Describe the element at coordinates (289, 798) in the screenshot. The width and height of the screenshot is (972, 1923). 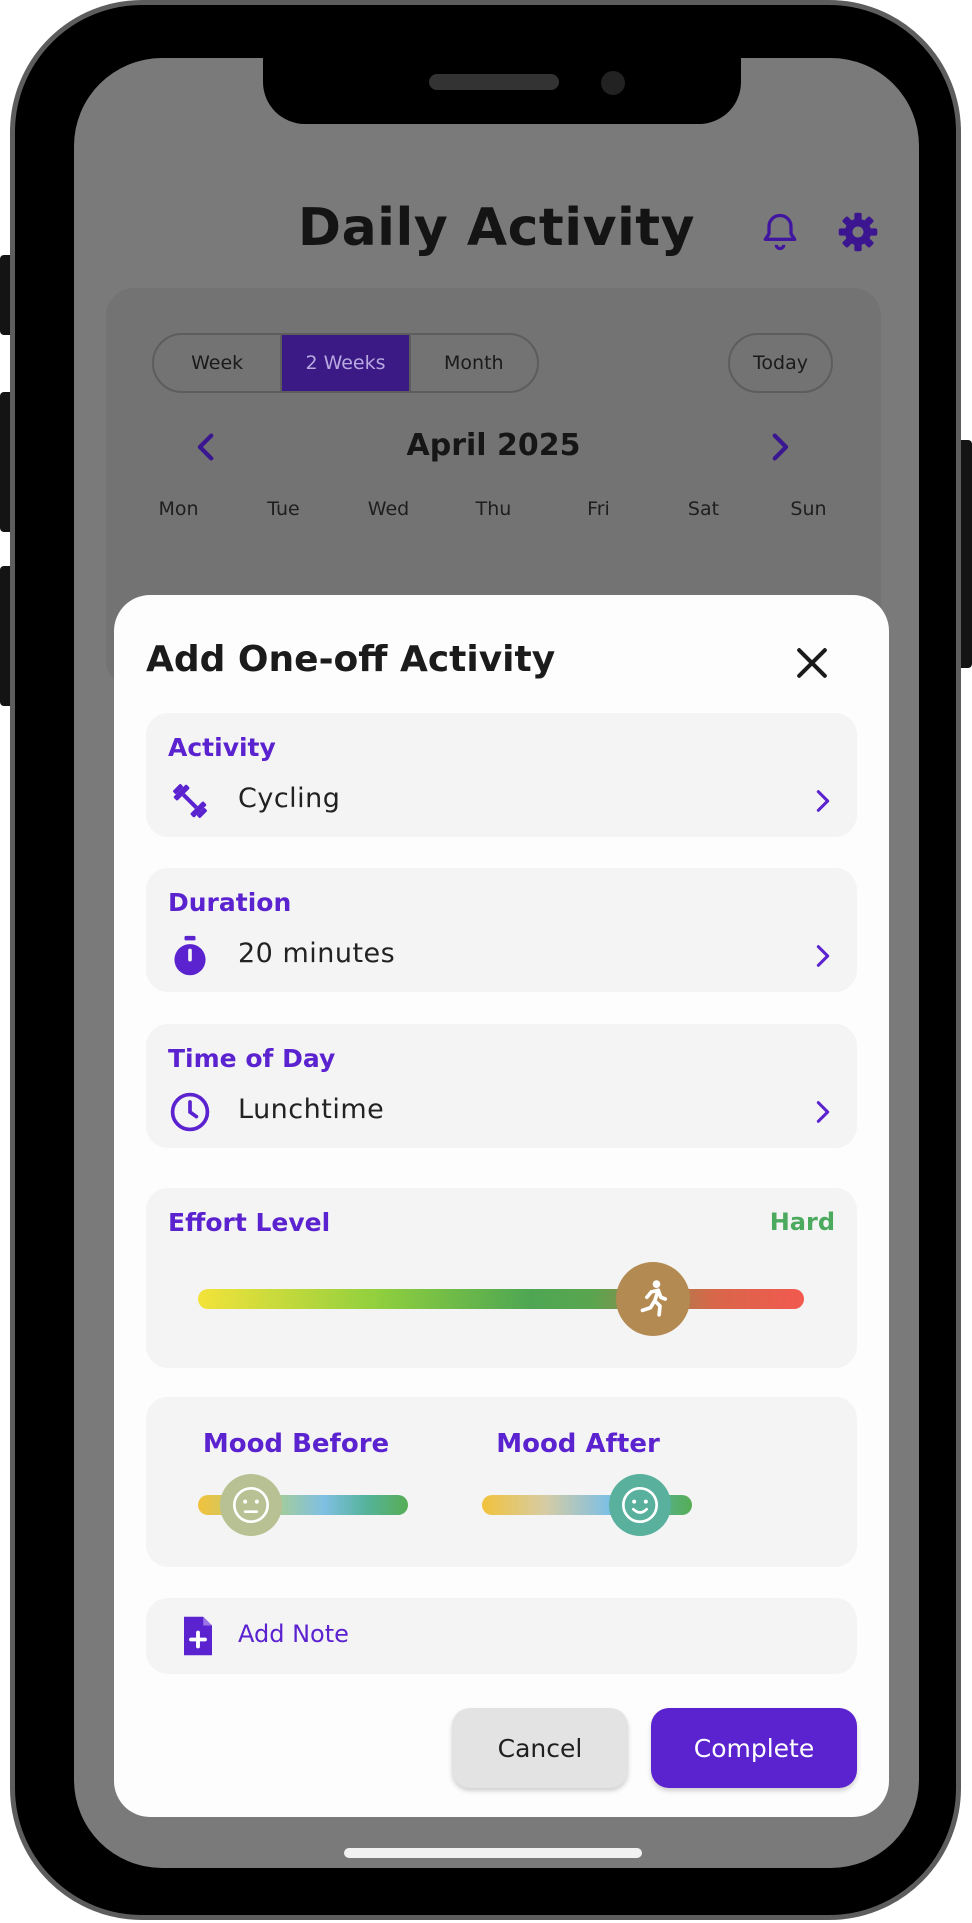
I see `activity-value: Cycling` at that location.